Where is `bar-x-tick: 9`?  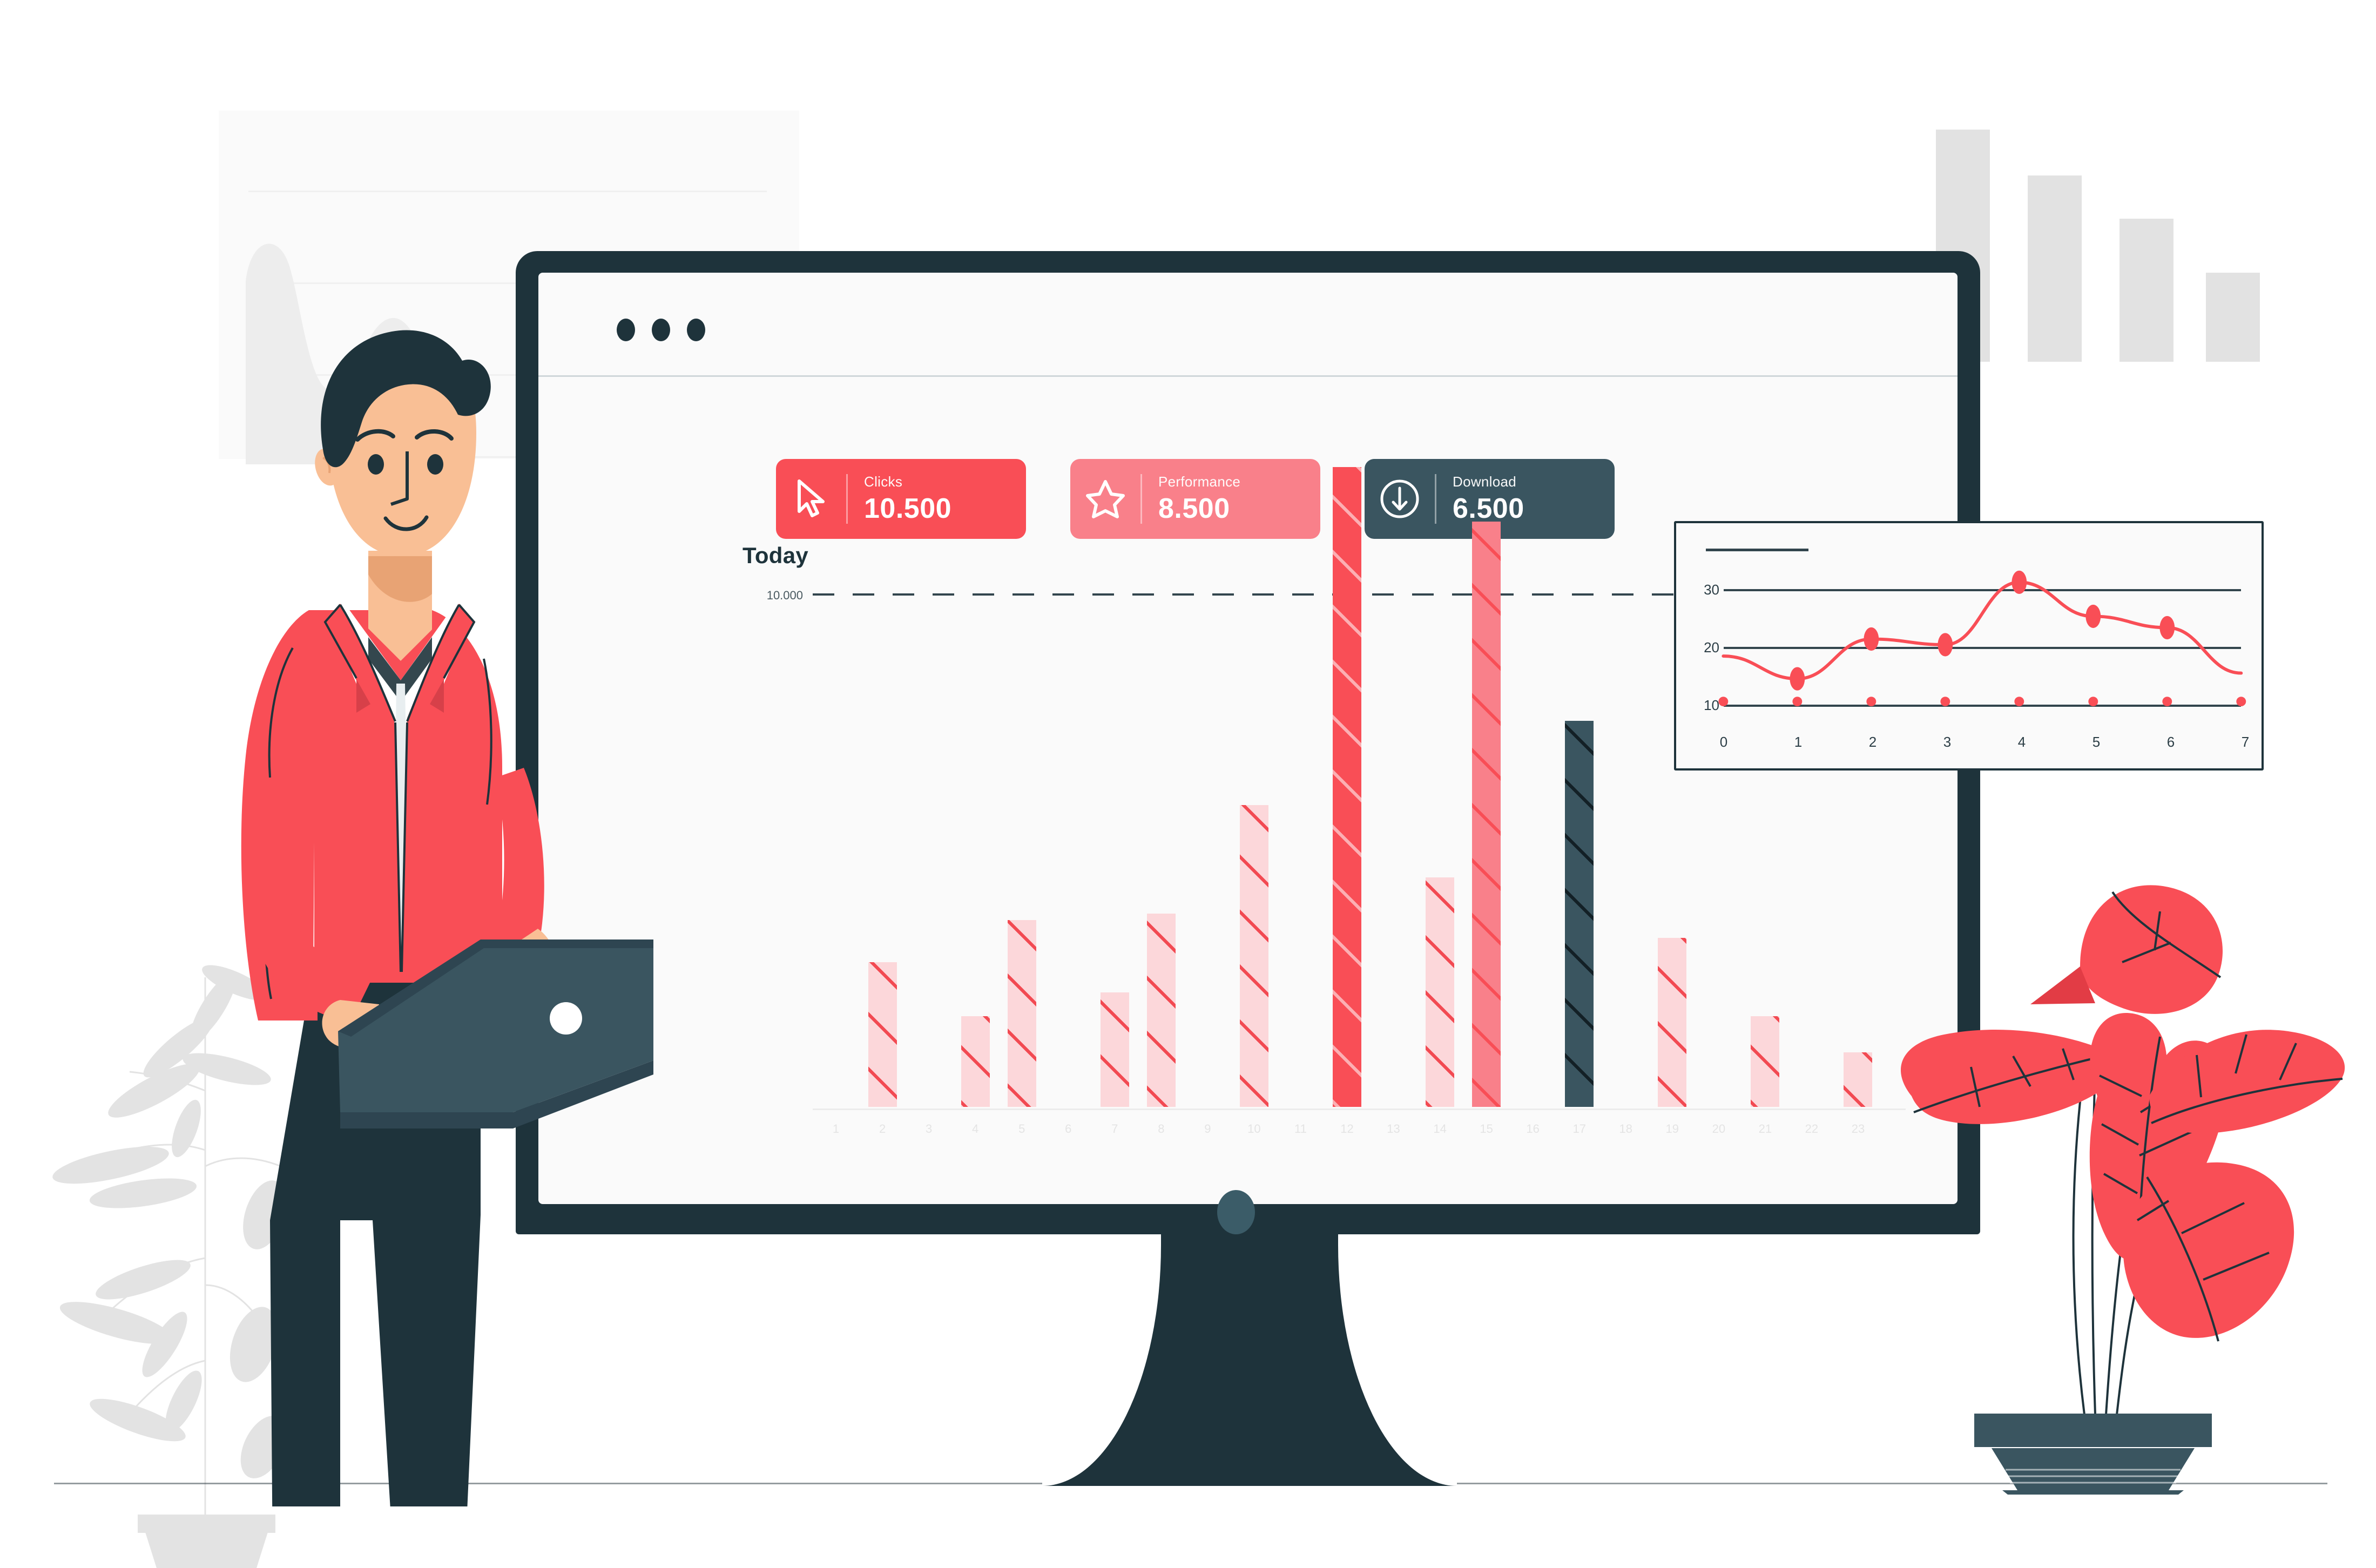
bar-x-tick: 9 is located at coordinates (1208, 1129).